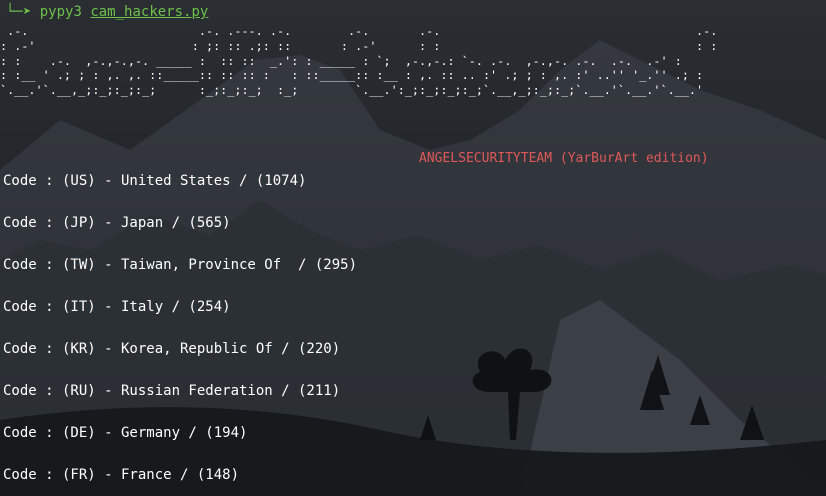 The height and width of the screenshot is (496, 826). What do you see at coordinates (359, 45) in the screenshot?
I see `ascii-banner-line: : .-' : ;: :: .;: :: : .-' : : : :` at bounding box center [359, 45].